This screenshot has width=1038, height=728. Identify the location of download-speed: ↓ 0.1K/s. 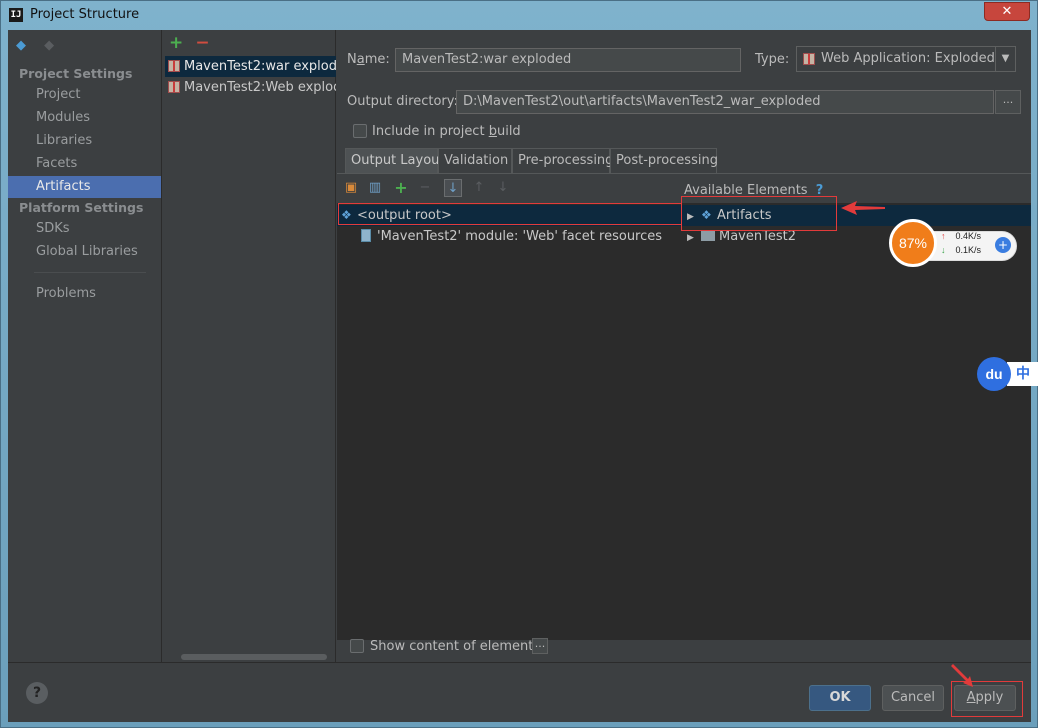
(961, 250).